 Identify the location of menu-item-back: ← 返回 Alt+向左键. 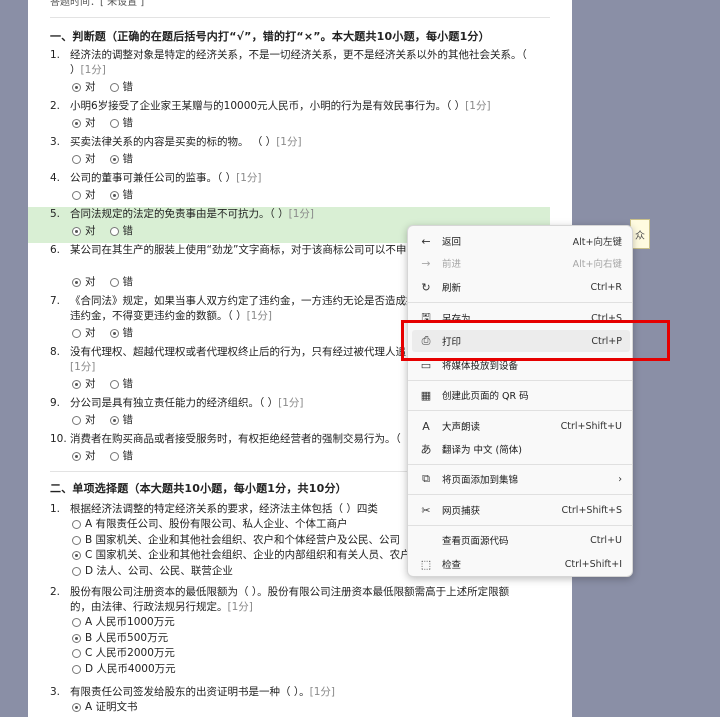
(521, 241).